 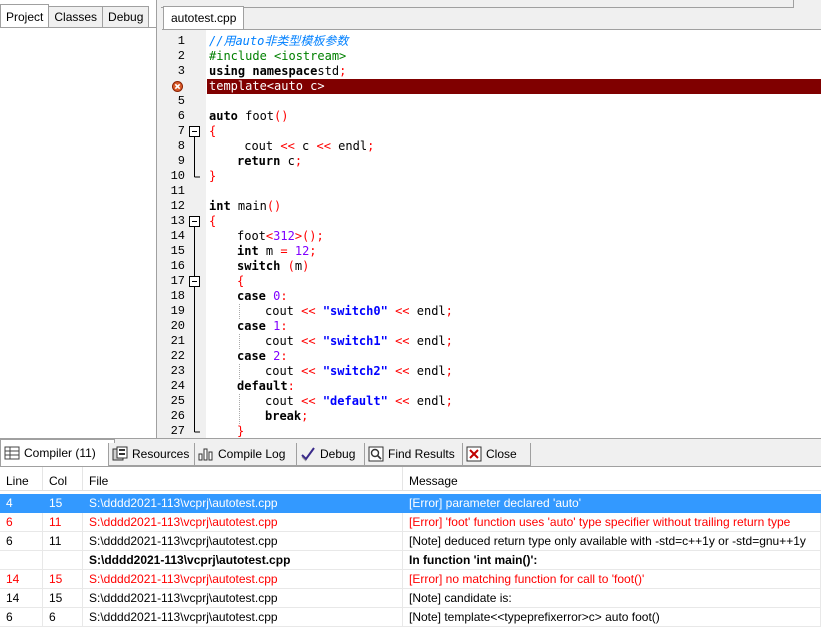 I want to click on code-token: 312, so click(x=284, y=236).